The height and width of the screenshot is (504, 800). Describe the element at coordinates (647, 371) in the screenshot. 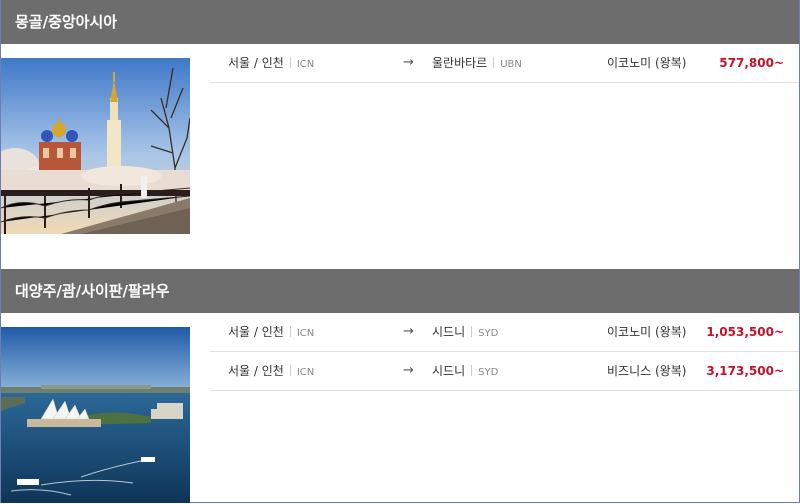

I see `cabin-class: 비즈니스 (왕복)` at that location.